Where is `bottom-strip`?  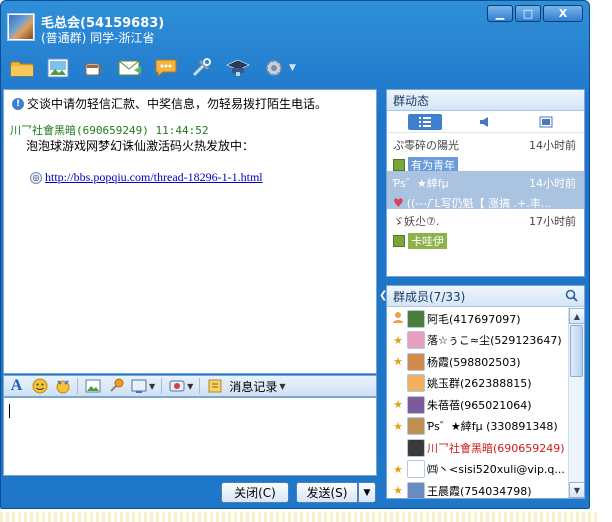 bottom-strip is located at coordinates (300, 517).